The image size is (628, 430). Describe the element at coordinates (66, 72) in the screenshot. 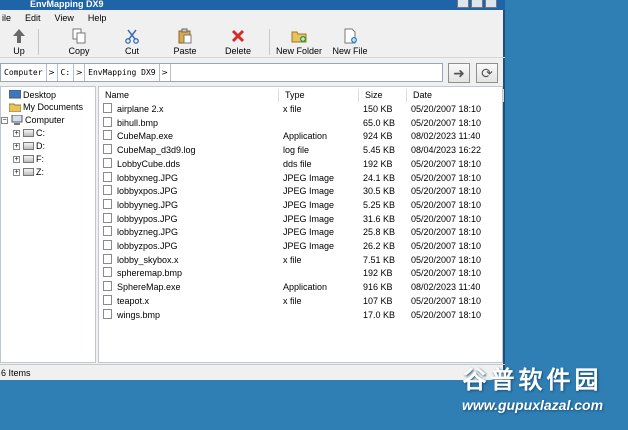

I see `crumb-drive: C:` at that location.